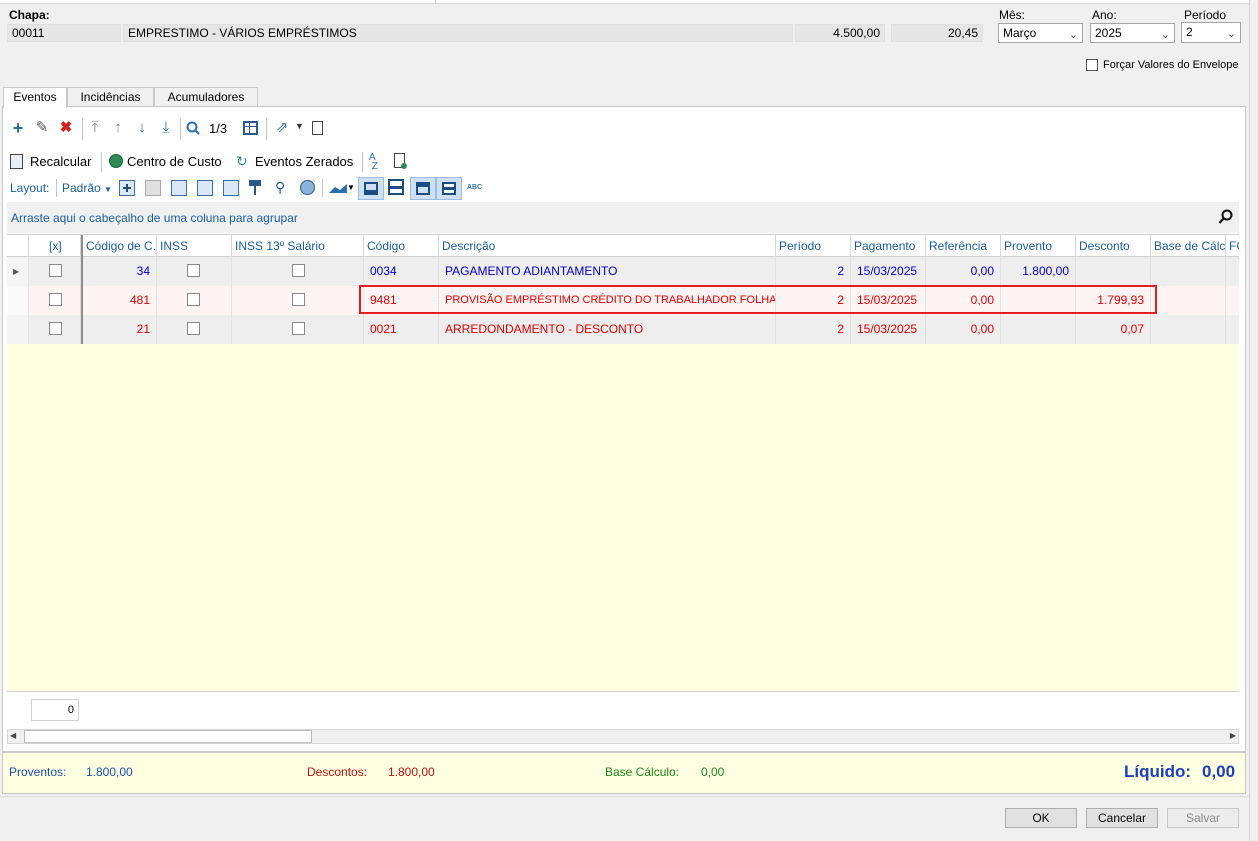  What do you see at coordinates (1219, 771) in the screenshot?
I see `liquido-value: 0,00` at bounding box center [1219, 771].